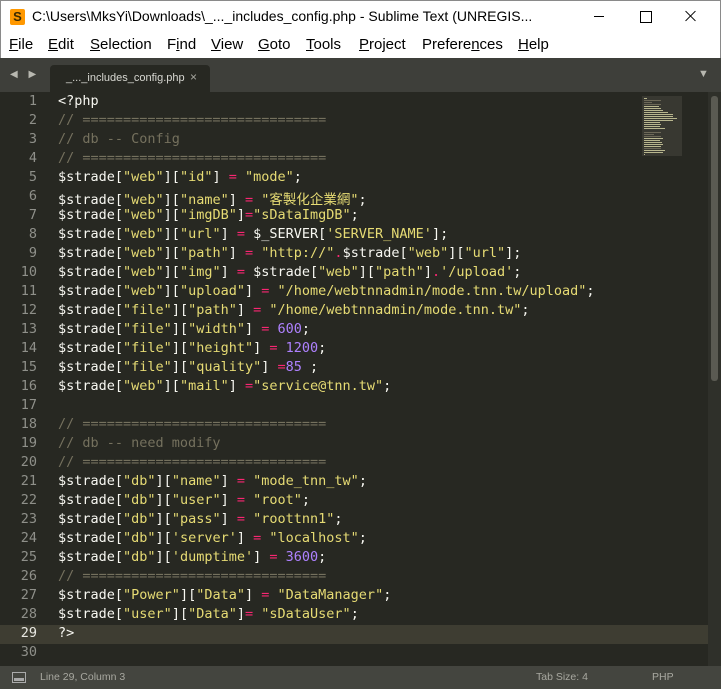 Image resolution: width=721 pixels, height=689 pixels. Describe the element at coordinates (139, 557) in the screenshot. I see `code-token: "db"` at that location.